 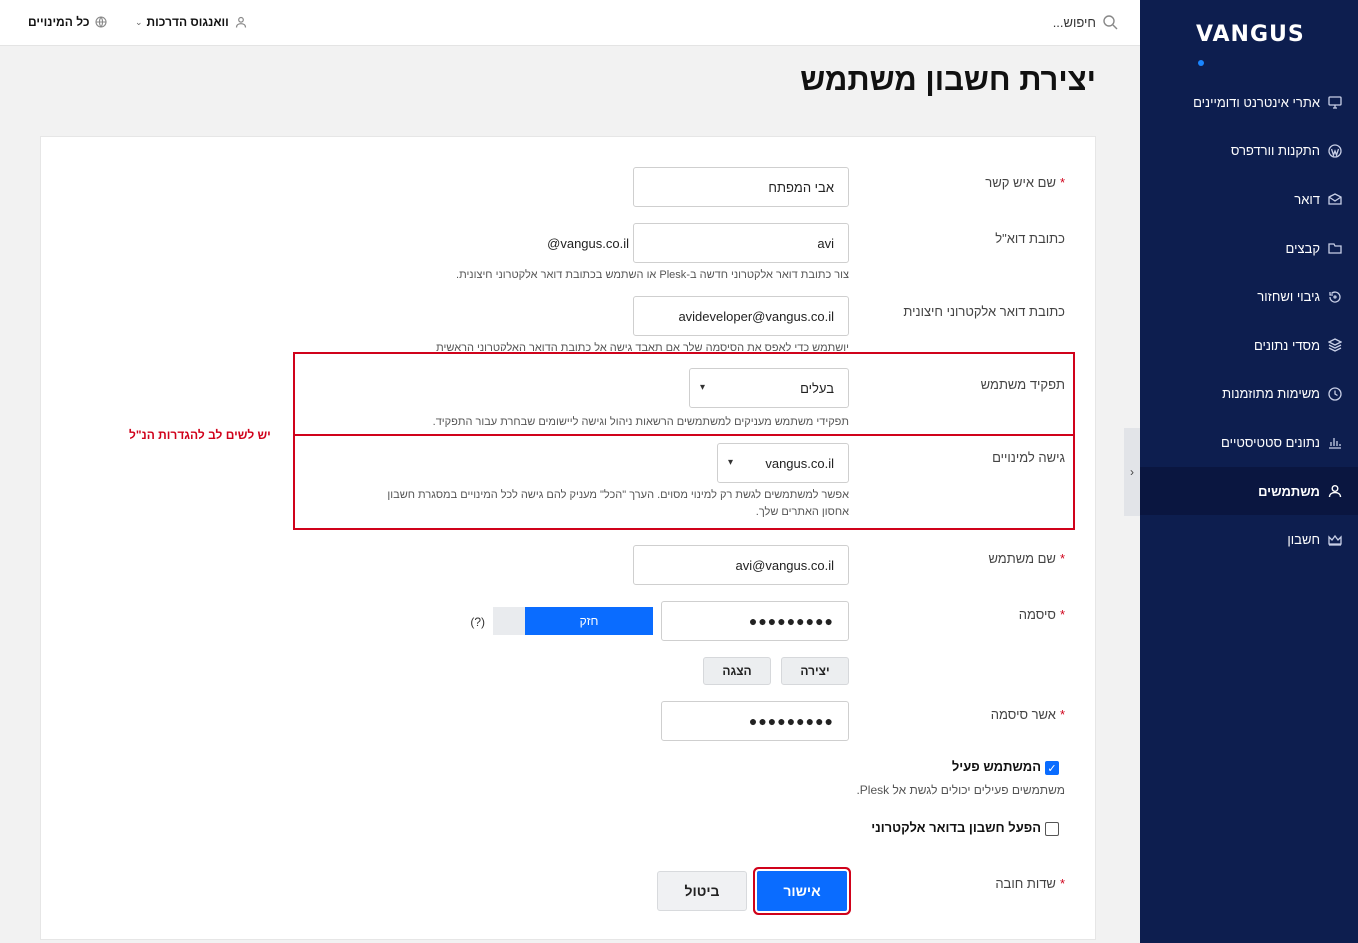 What do you see at coordinates (741, 565) in the screenshot?
I see `username-input: avi@vangus.co.il` at bounding box center [741, 565].